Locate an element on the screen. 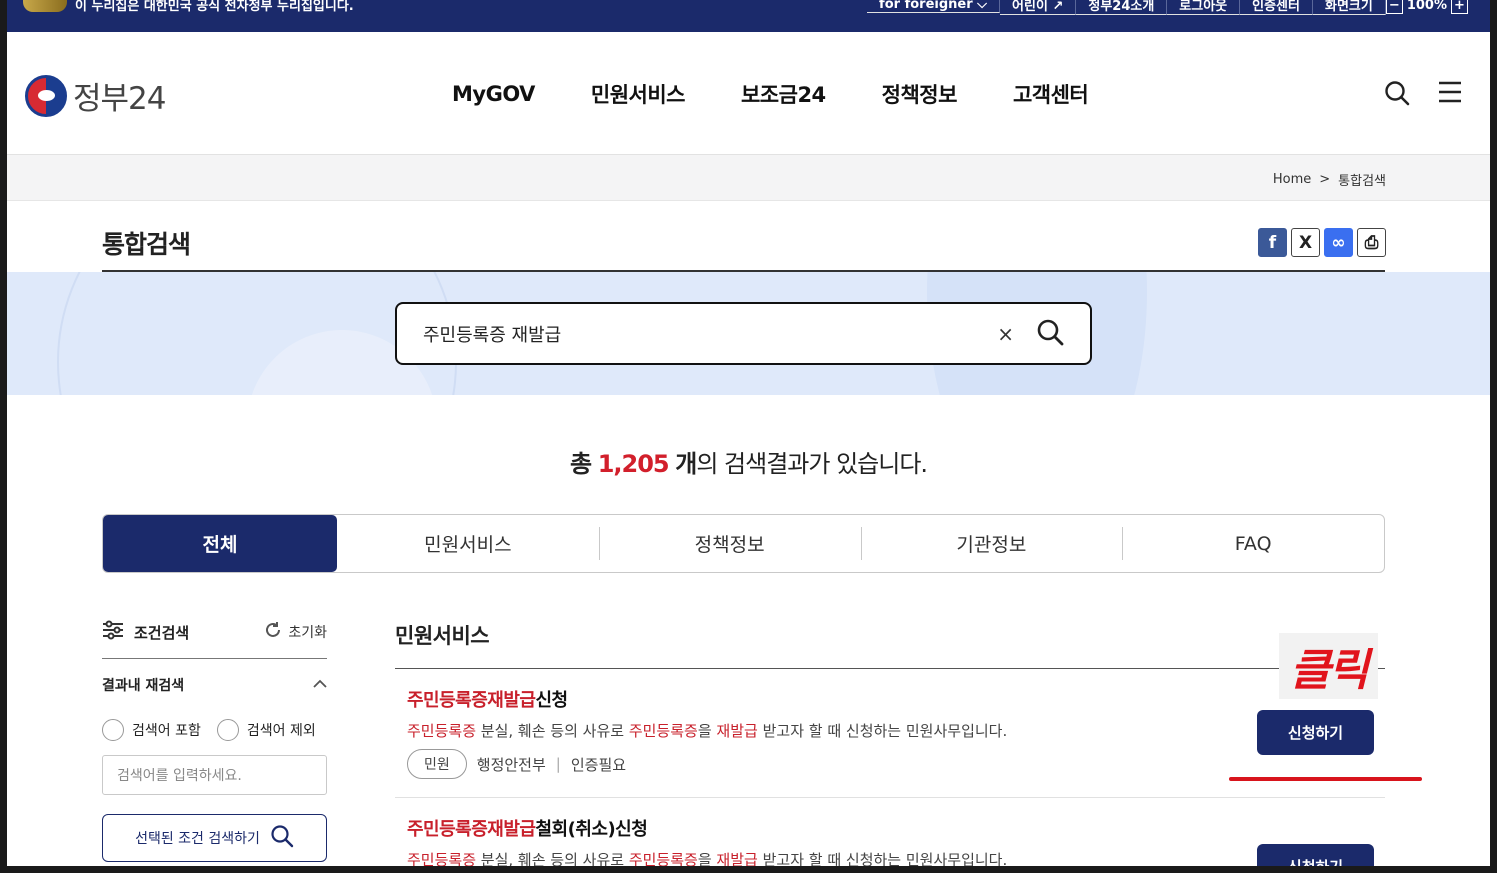 This screenshot has width=1497, height=873. filter-title-label: 조건검색 is located at coordinates (162, 632).